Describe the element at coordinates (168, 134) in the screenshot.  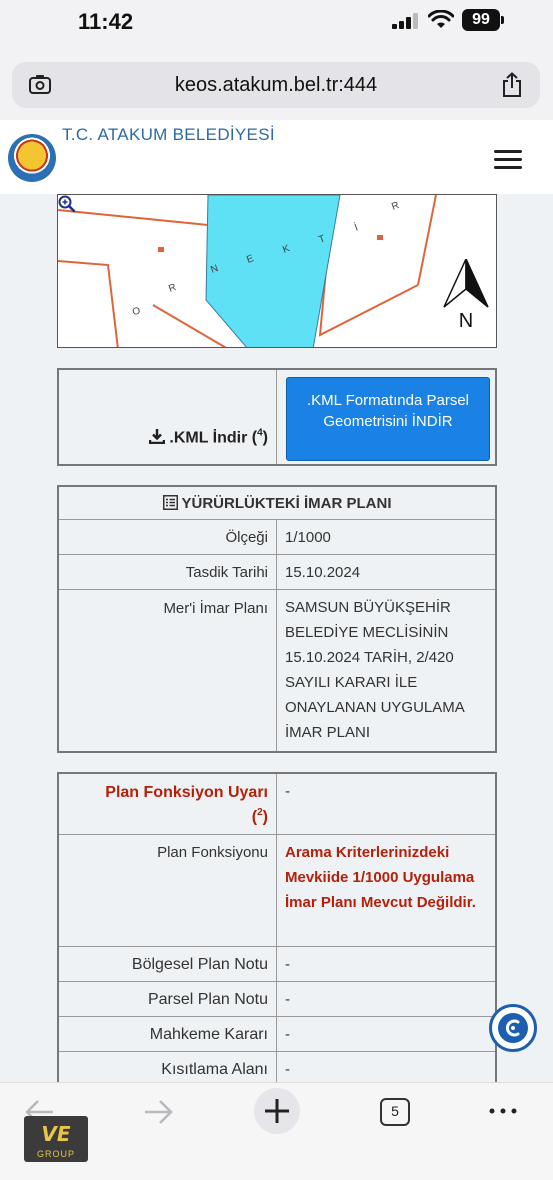
I see `site-title: T.C. ATAKUM BELEDİYESİ` at that location.